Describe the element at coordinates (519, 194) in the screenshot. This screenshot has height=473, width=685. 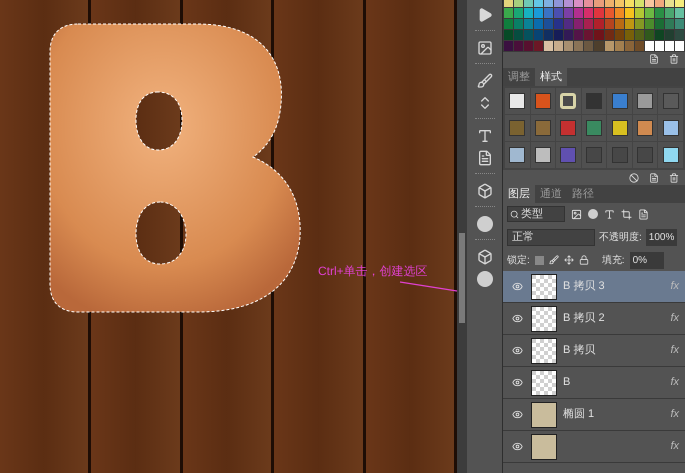
I see `panel-tab: 图层` at that location.